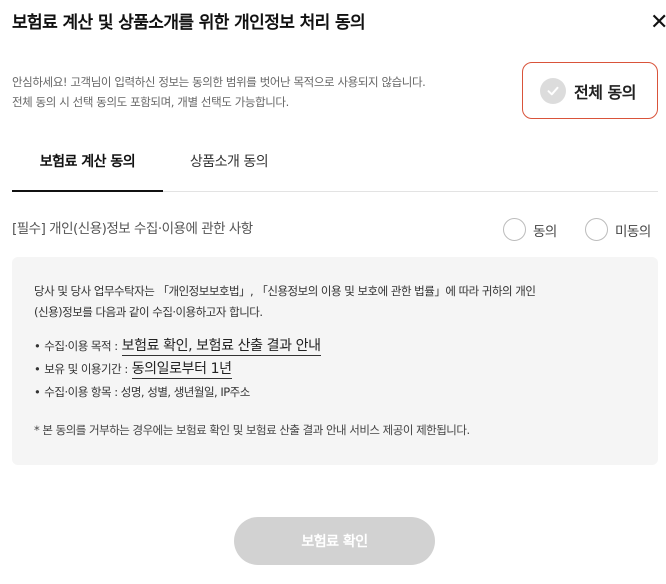 The image size is (666, 584). Describe the element at coordinates (221, 347) in the screenshot. I see `purpose-value: 보험료 확인, 보험료 산출 결과 안내` at that location.